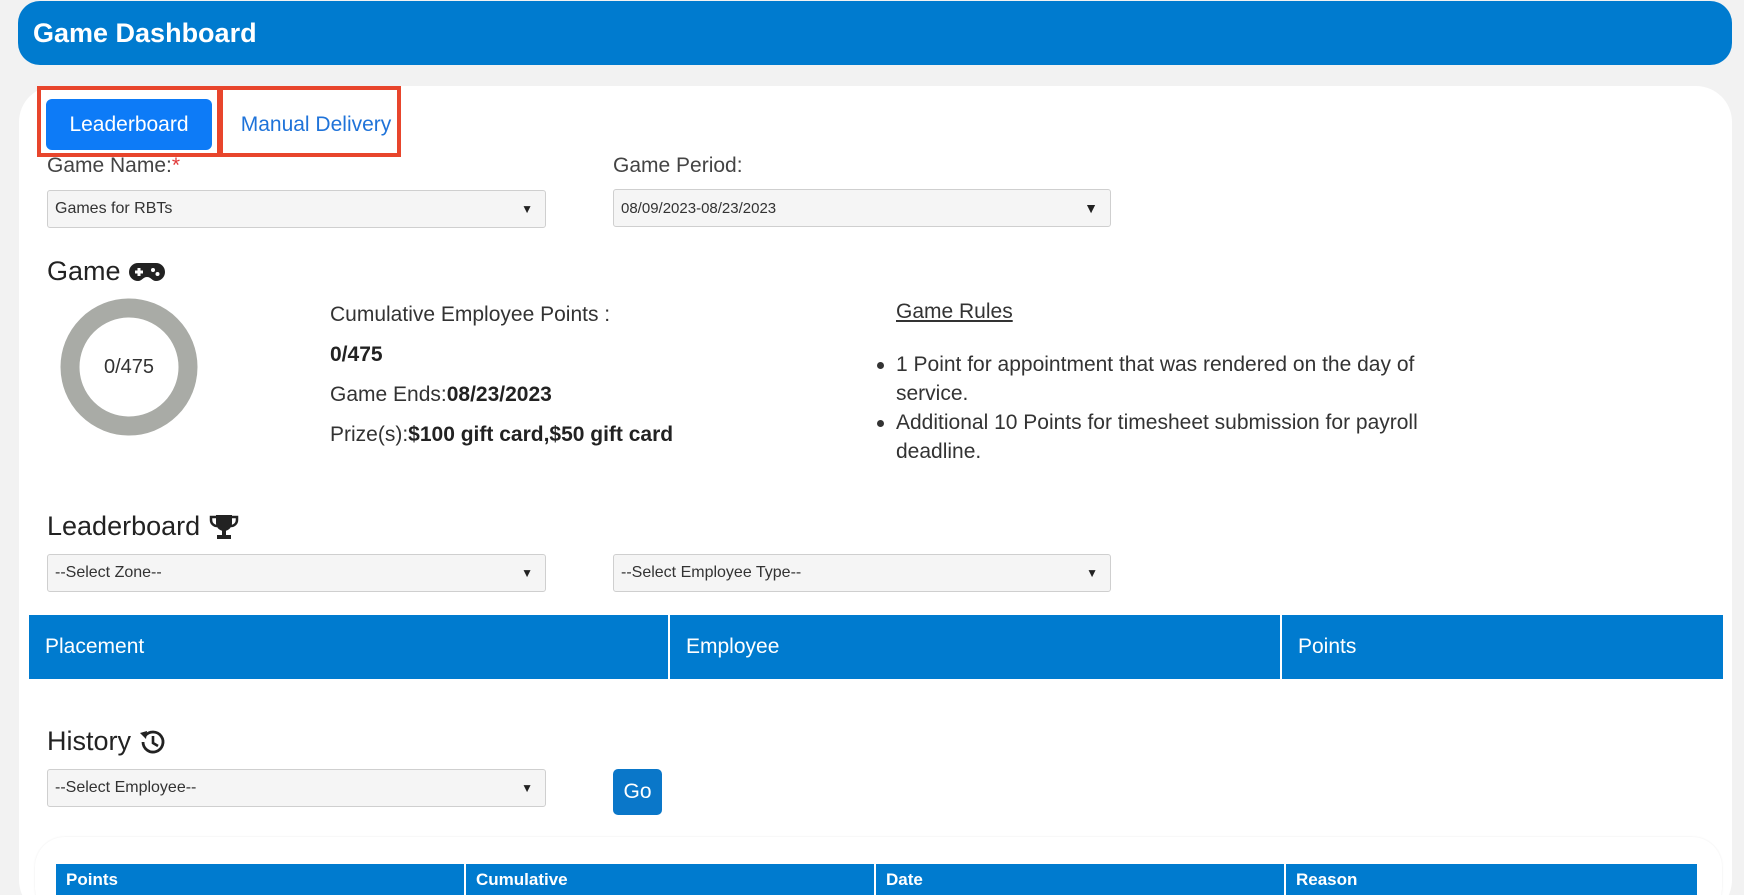  I want to click on prizes-value: $100 gift card,$50 gift card, so click(541, 434).